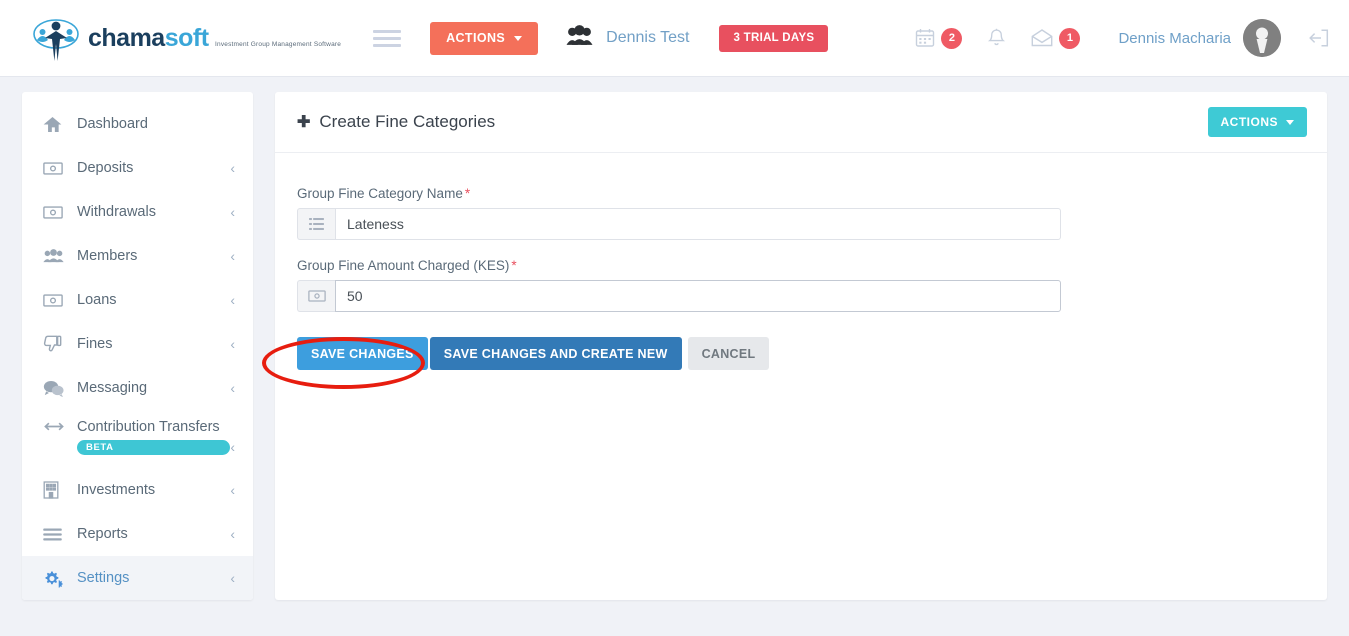 Image resolution: width=1349 pixels, height=636 pixels. What do you see at coordinates (362, 353) in the screenshot?
I see `save-changes-button: SAVE CHANGES` at bounding box center [362, 353].